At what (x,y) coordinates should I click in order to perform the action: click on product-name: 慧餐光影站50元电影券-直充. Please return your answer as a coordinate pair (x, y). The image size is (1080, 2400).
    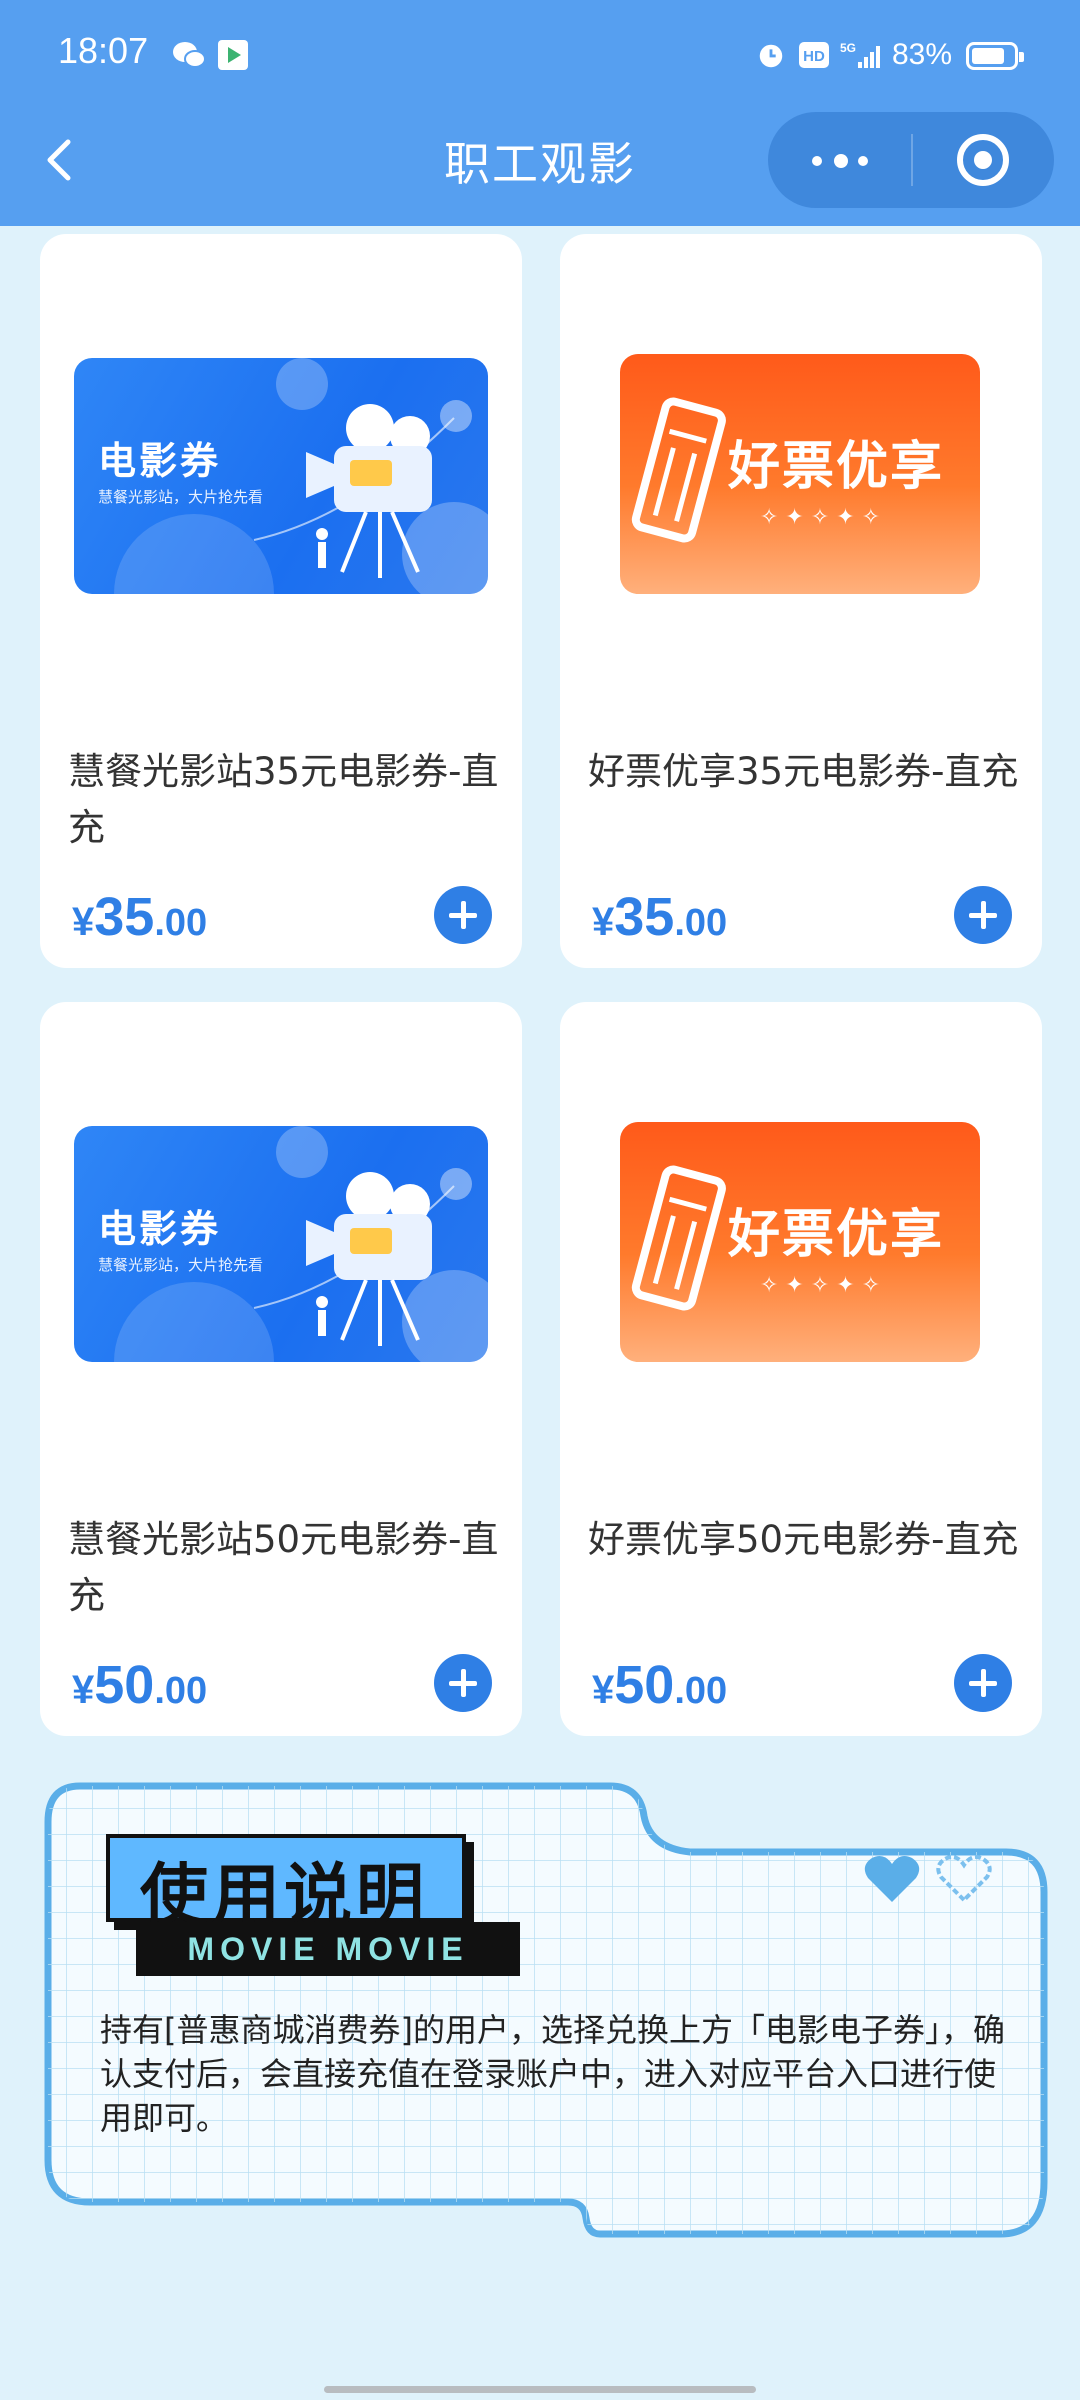
    Looking at the image, I should click on (283, 1567).